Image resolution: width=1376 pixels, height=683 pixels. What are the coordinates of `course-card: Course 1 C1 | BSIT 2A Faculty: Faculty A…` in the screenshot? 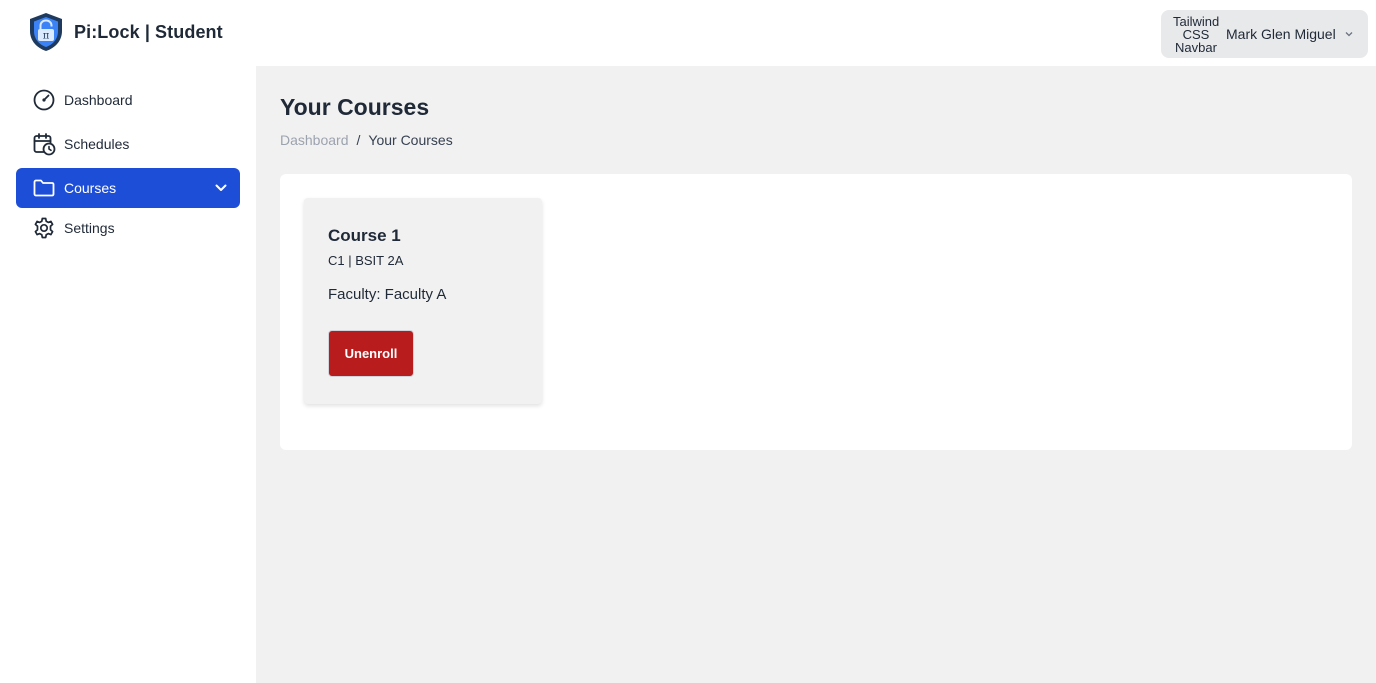 It's located at (423, 301).